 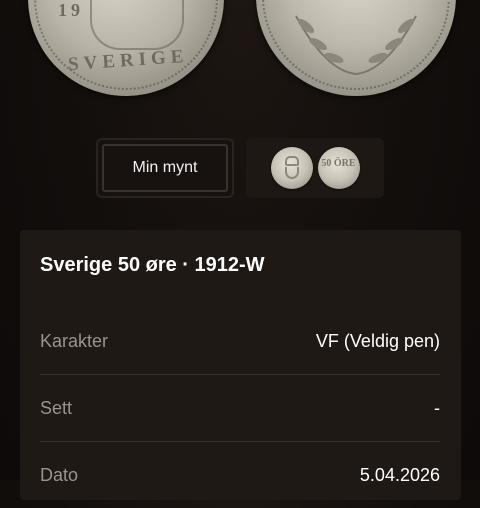 What do you see at coordinates (56, 407) in the screenshot?
I see `detail-label: Sett` at bounding box center [56, 407].